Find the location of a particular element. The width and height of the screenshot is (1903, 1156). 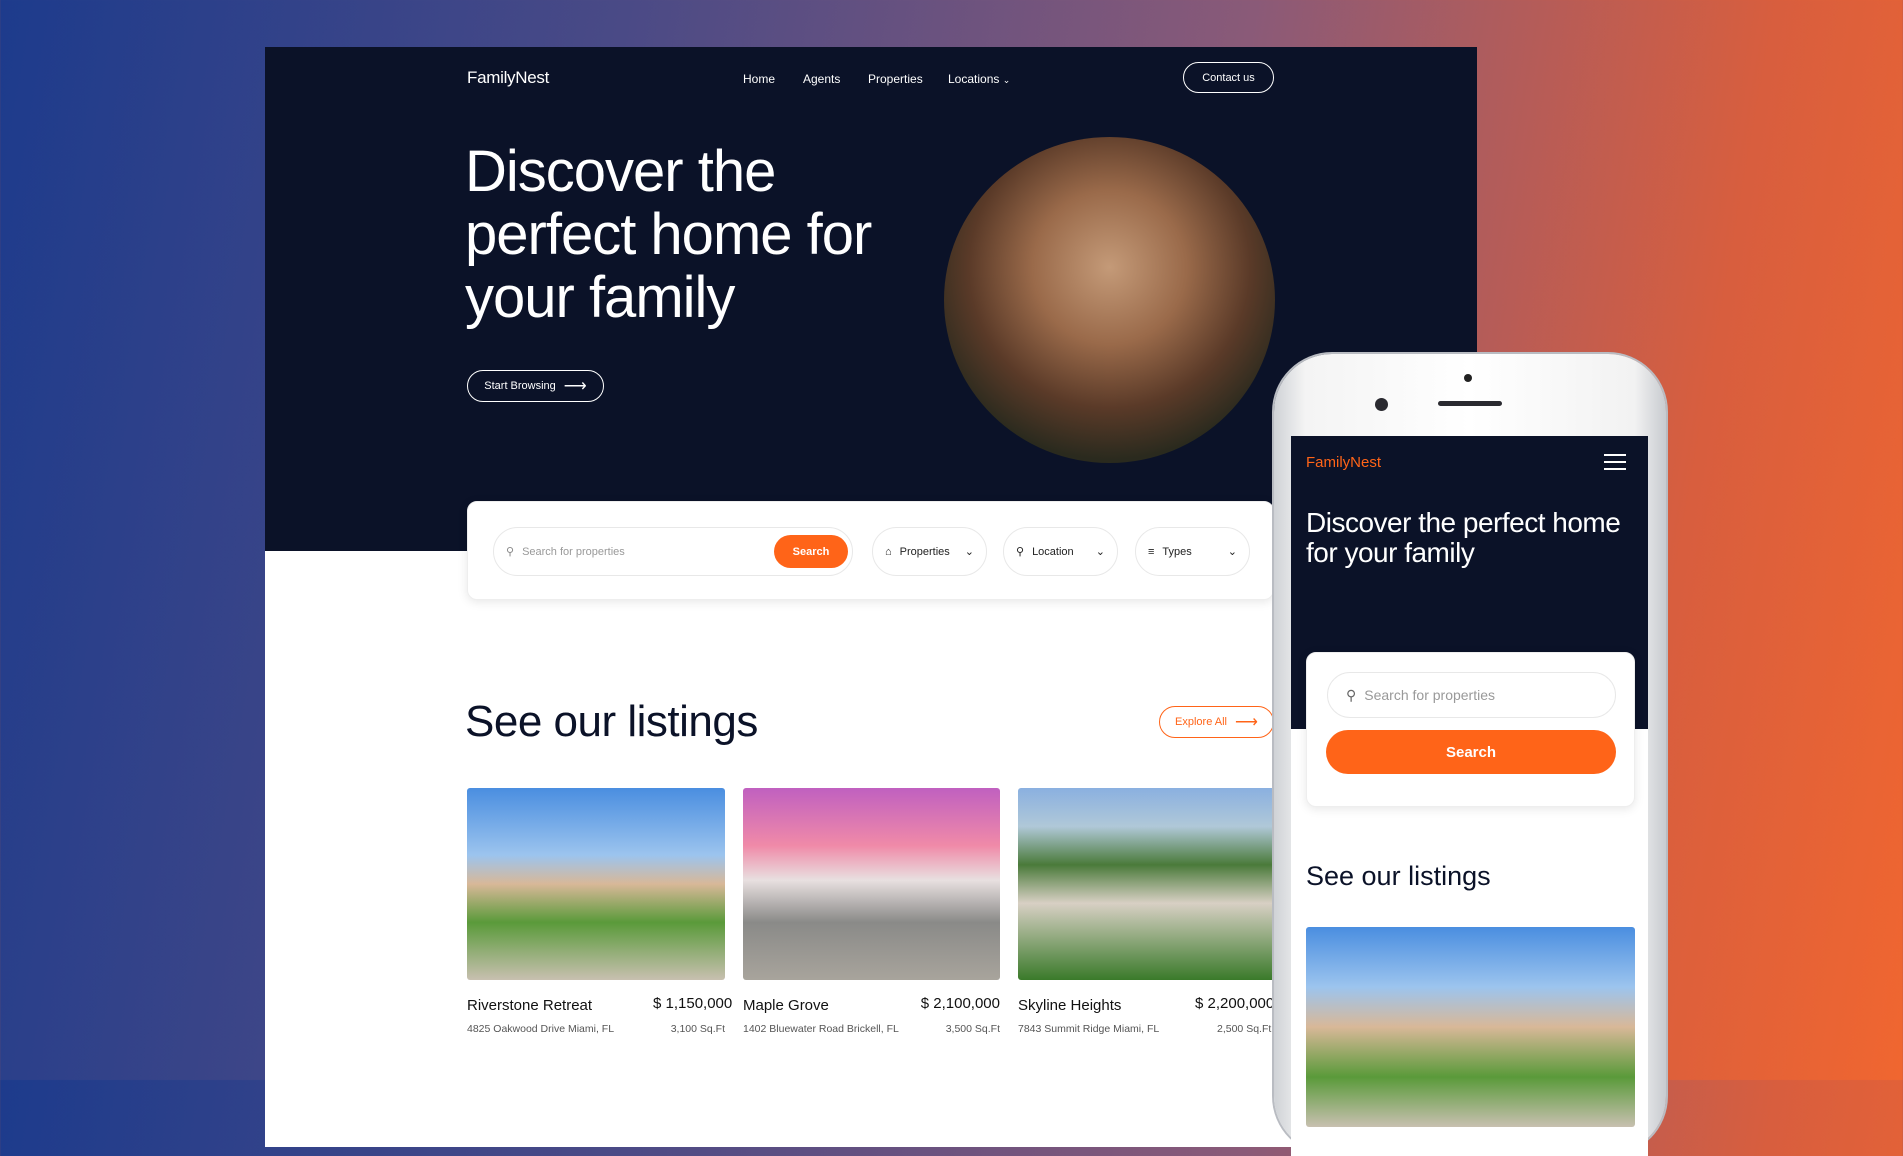

location-dropdown: ⚲ Location ⌄ is located at coordinates (1060, 551).